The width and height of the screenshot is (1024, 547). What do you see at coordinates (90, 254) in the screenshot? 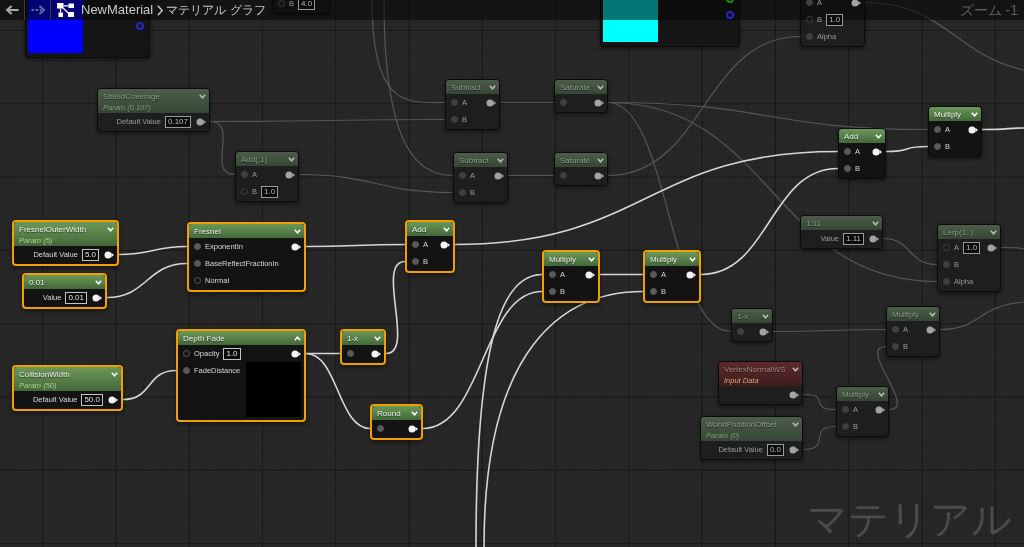
I see `value-field: 5.0` at bounding box center [90, 254].